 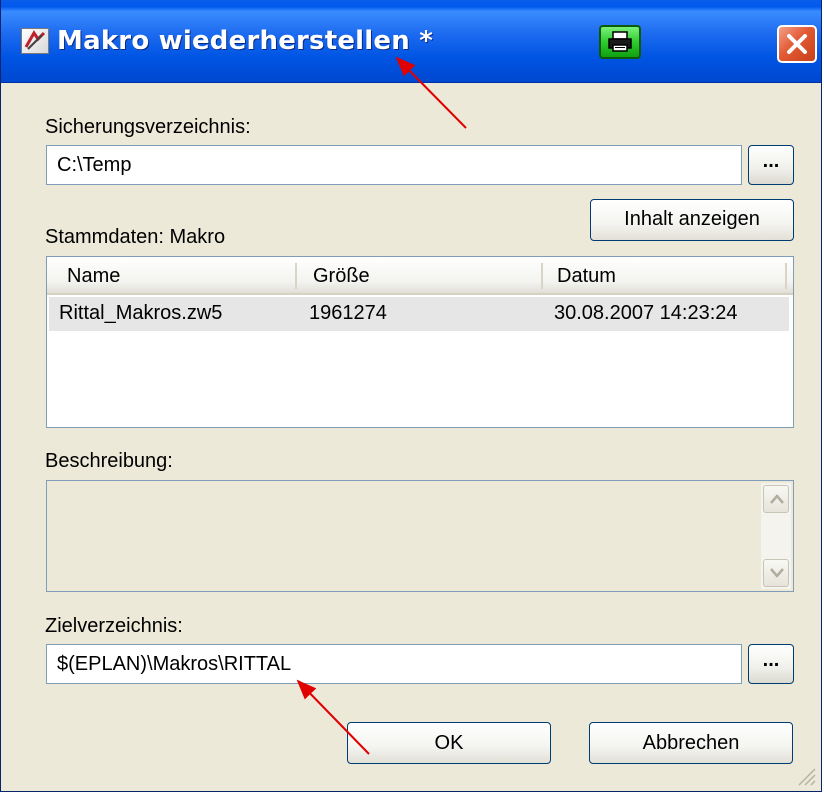 I want to click on cell-name: Rittal_Makros.zw5, so click(x=141, y=313).